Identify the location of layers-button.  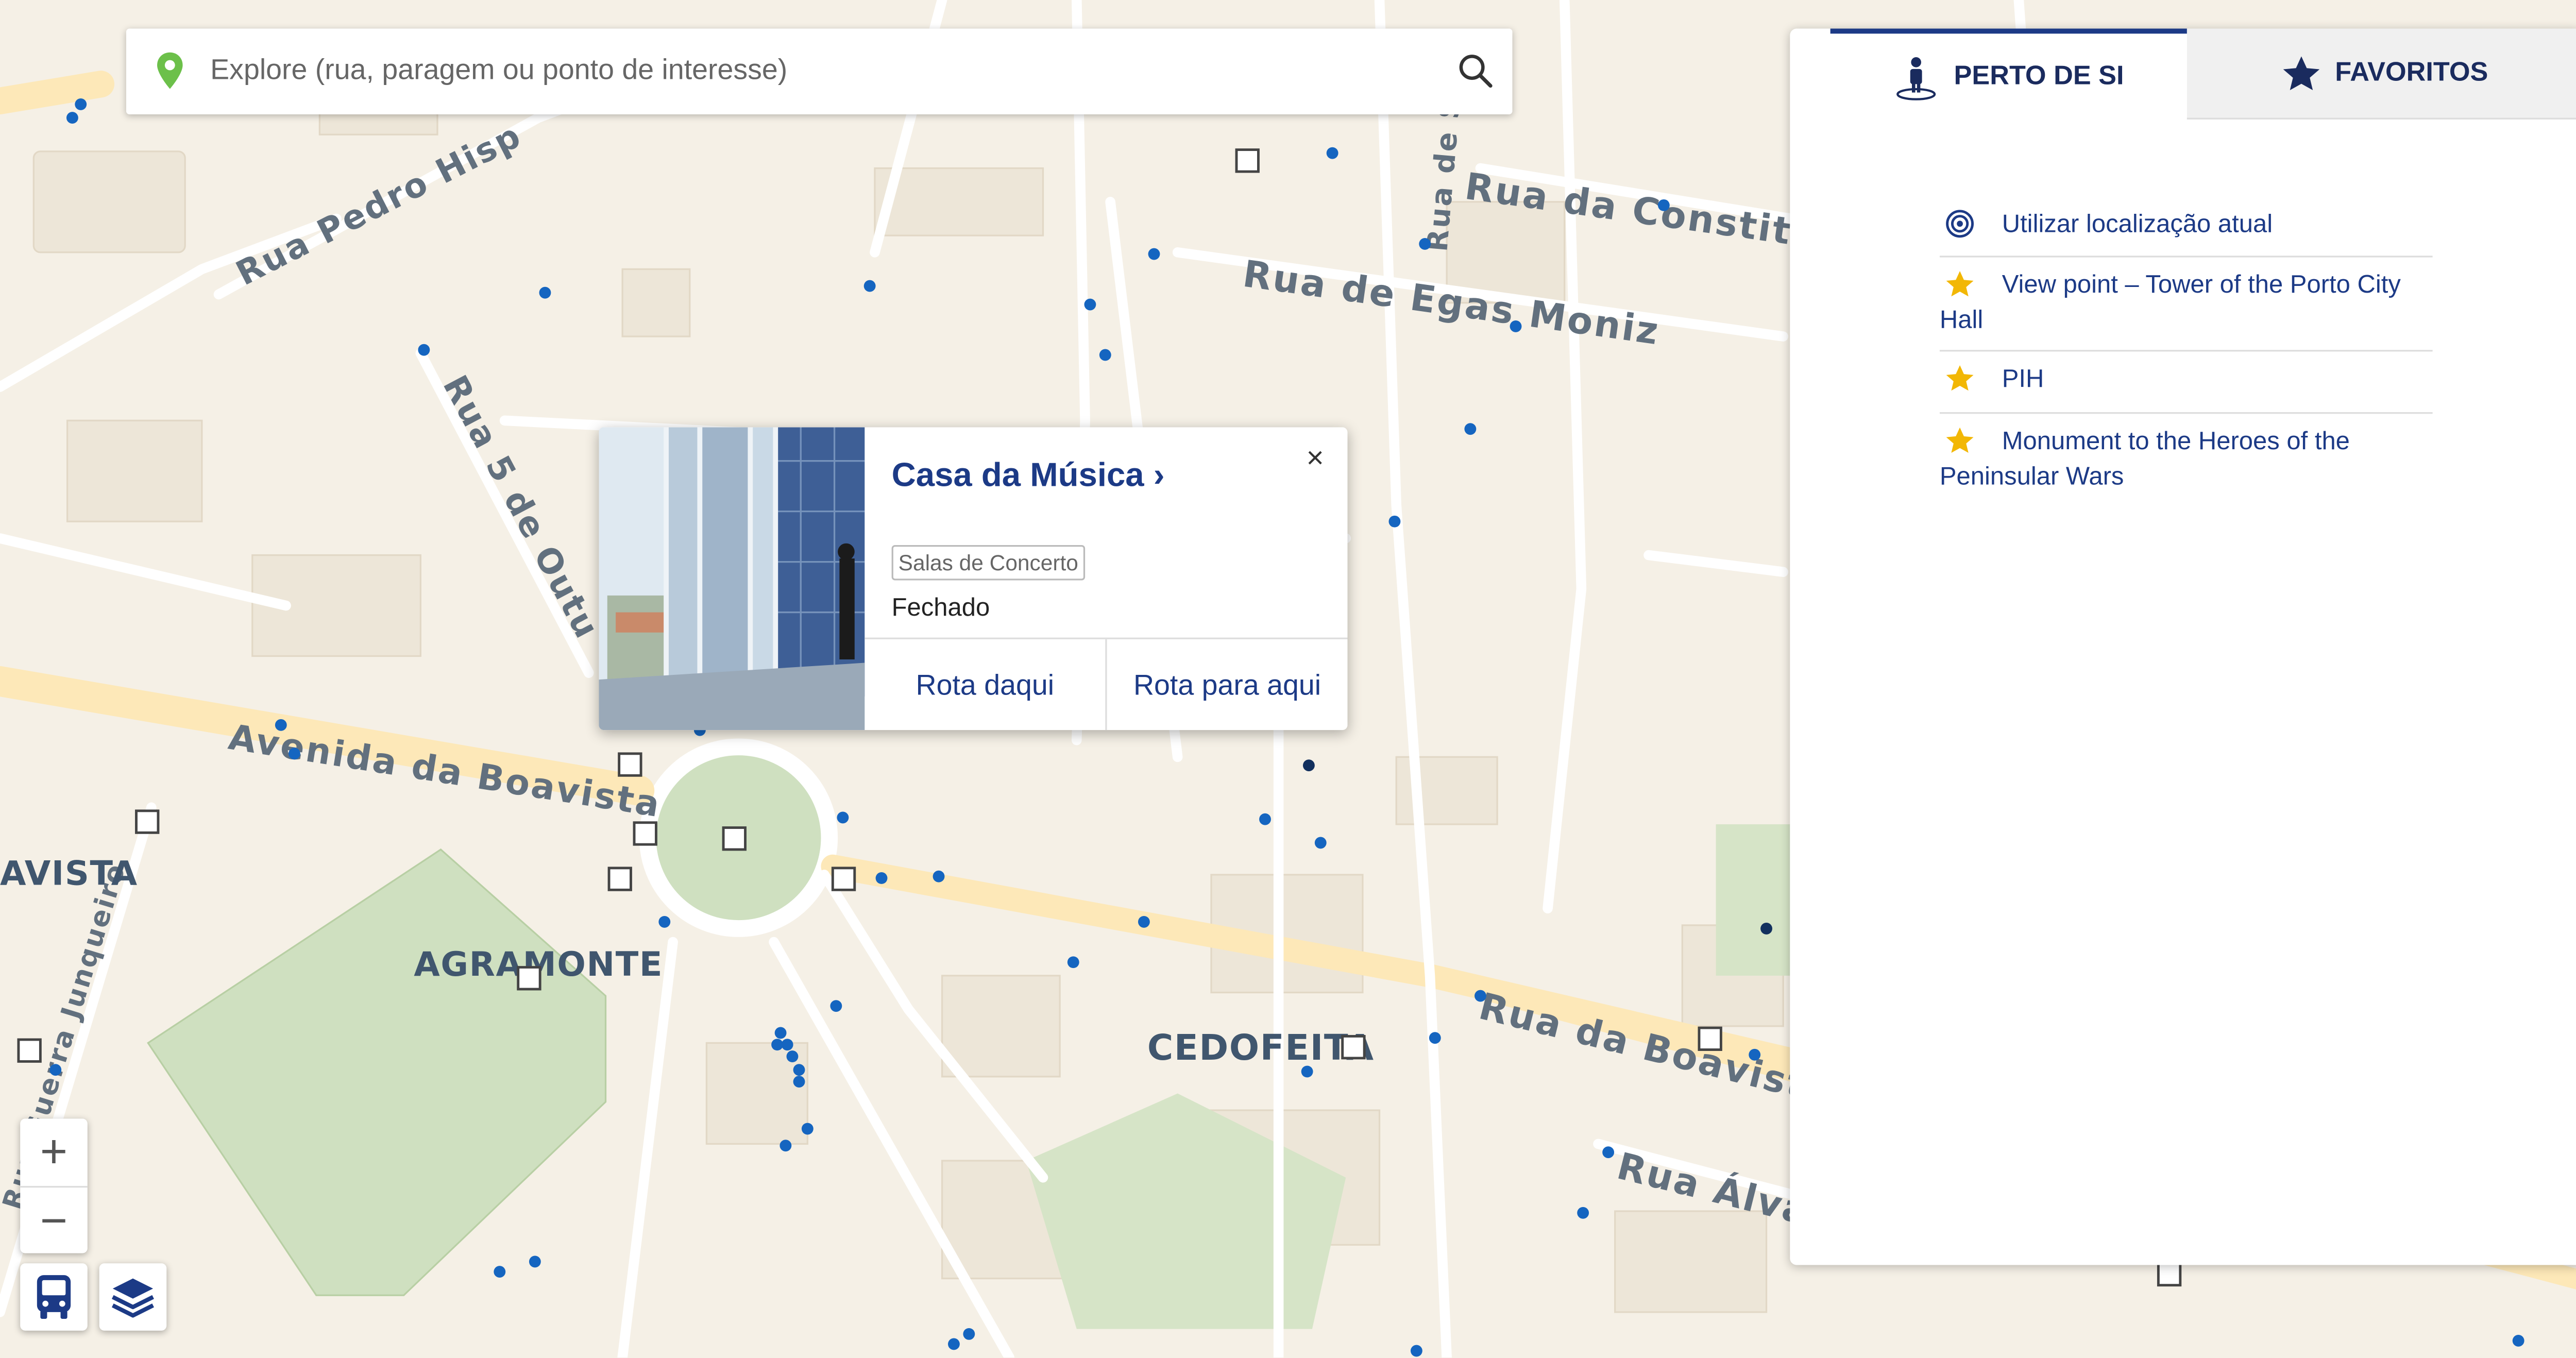
(133, 1297).